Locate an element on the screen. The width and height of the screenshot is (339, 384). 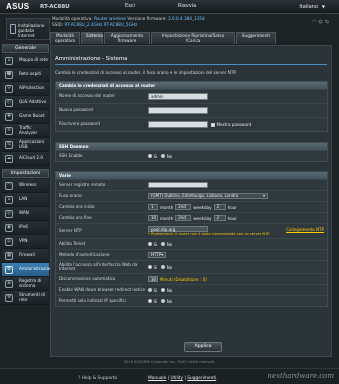
repassword-row: Riscrivere password Mostra password is located at coordinates (191, 124).